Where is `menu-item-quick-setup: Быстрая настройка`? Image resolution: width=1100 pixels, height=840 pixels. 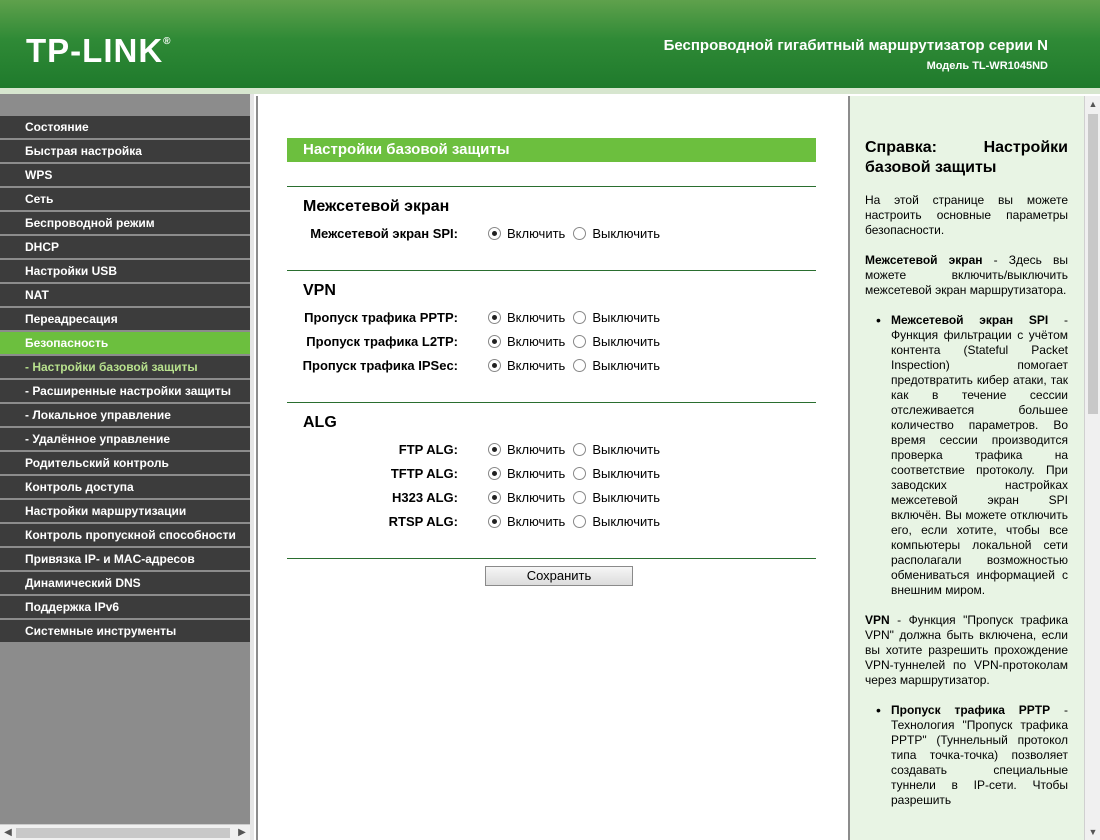
menu-item-quick-setup: Быстрая настройка is located at coordinates (125, 152).